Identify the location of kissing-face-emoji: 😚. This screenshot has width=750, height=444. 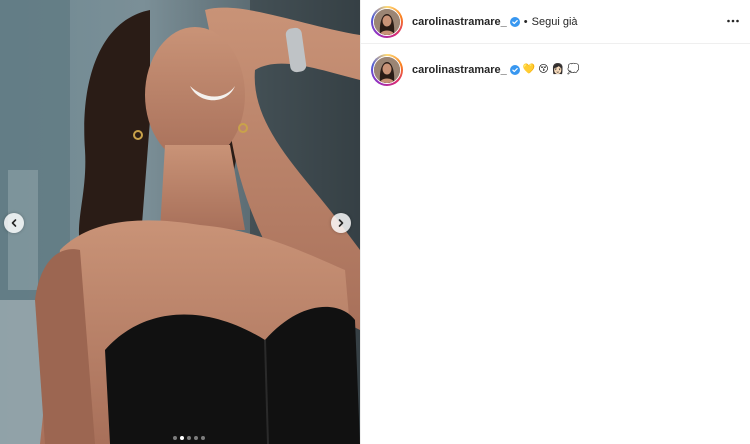
(543, 69).